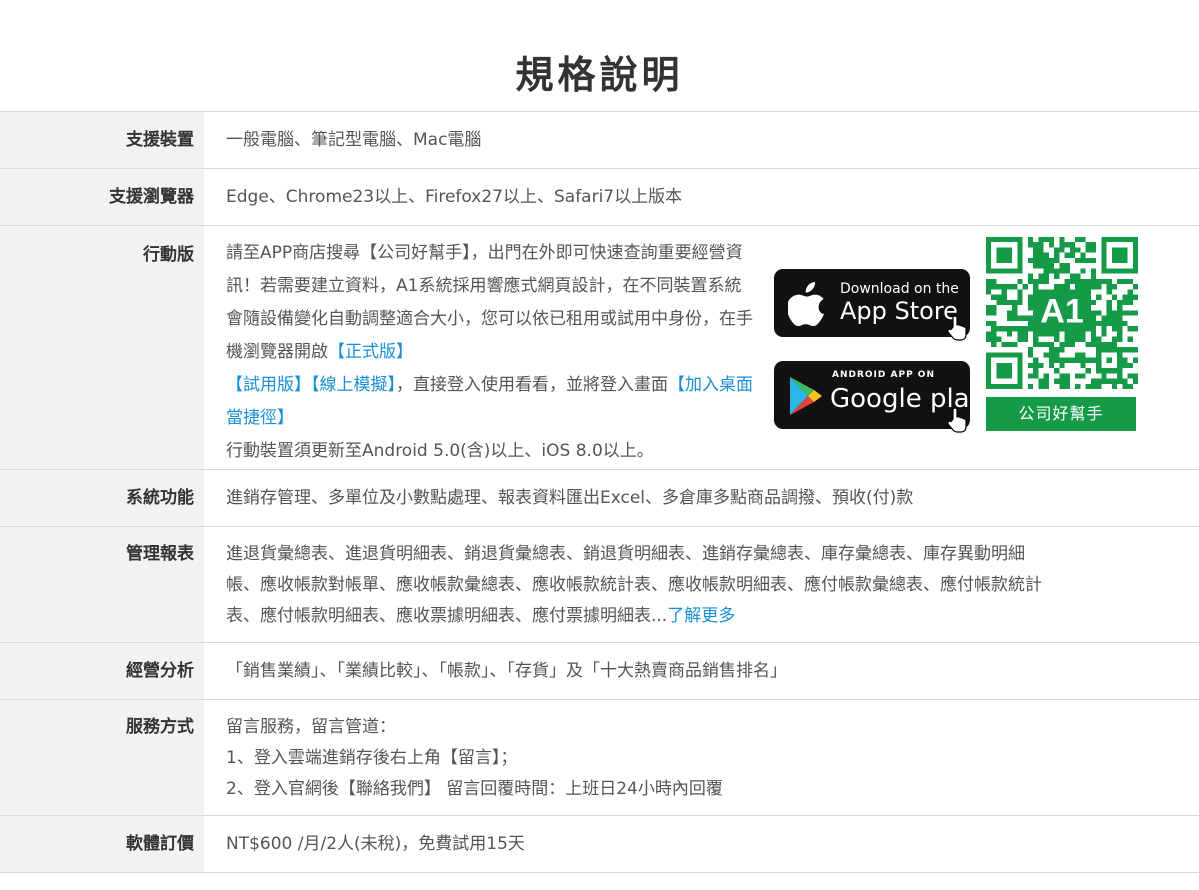  What do you see at coordinates (102, 347) in the screenshot?
I see `spec-label: 行動版` at bounding box center [102, 347].